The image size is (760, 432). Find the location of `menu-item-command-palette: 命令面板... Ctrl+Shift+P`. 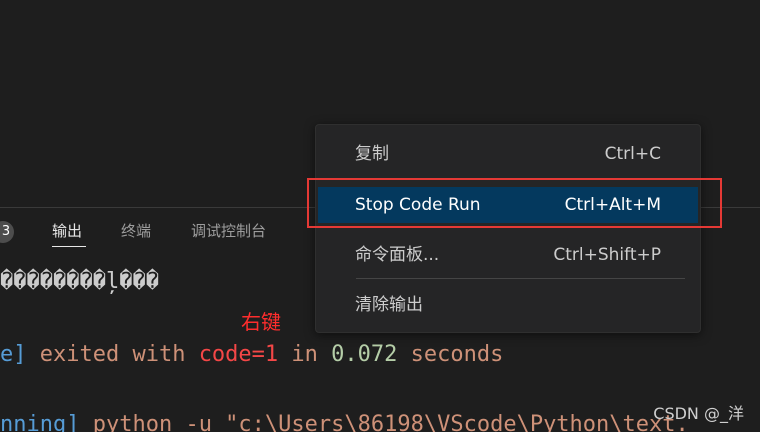

menu-item-command-palette: 命令面板... Ctrl+Shift+P is located at coordinates (508, 255).